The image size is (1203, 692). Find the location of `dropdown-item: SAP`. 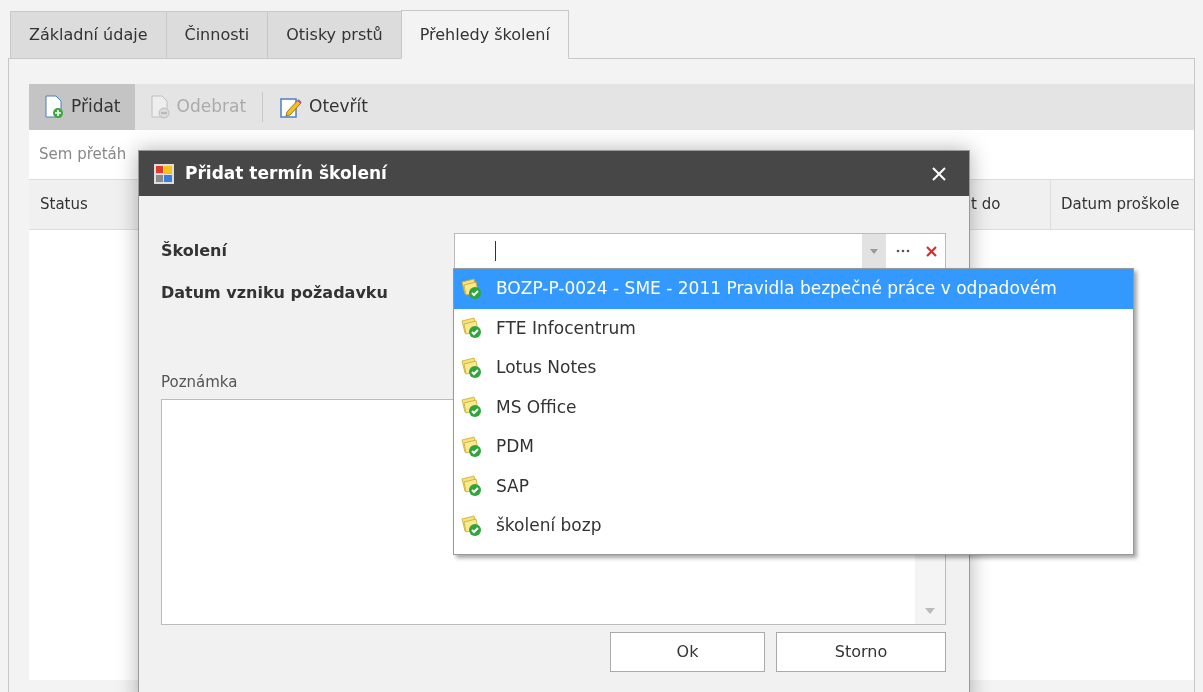

dropdown-item: SAP is located at coordinates (793, 486).